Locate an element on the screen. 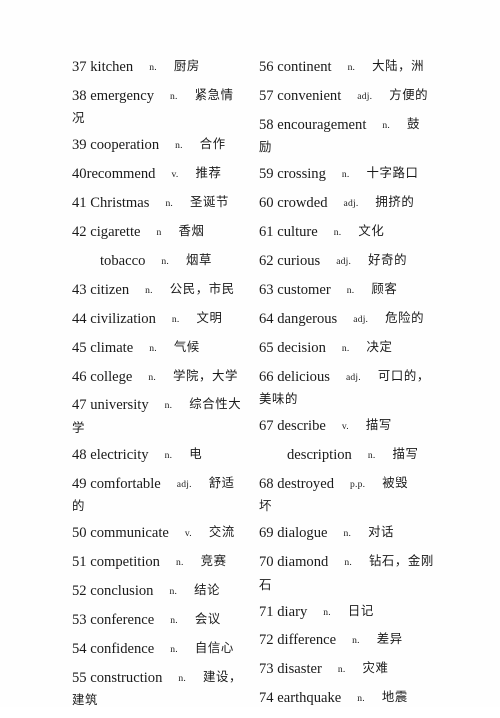 This screenshot has width=500, height=718. vocabulary-entry: 55 construction n. 建设， 建筑 is located at coordinates (163, 689).